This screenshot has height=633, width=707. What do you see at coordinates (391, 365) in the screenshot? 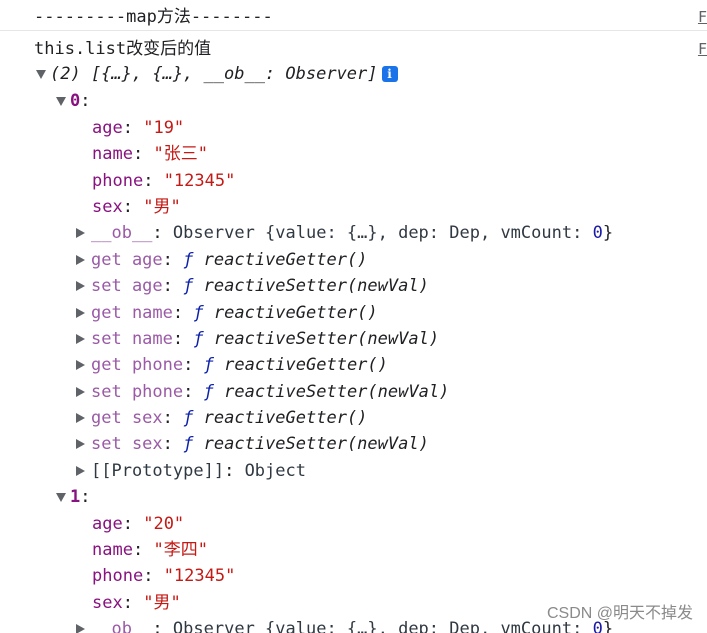
I see `getter-phone: get phone: ƒ reactiveGetter()` at bounding box center [391, 365].